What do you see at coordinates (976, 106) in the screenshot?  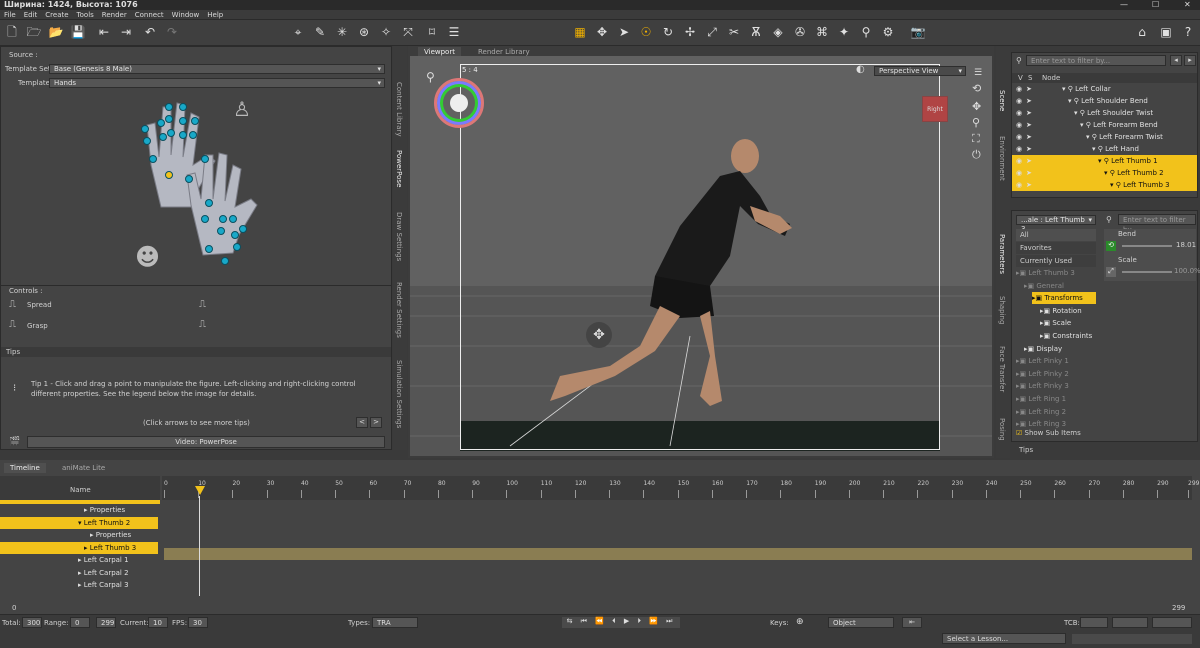 I see `pan-icon: ✥` at bounding box center [976, 106].